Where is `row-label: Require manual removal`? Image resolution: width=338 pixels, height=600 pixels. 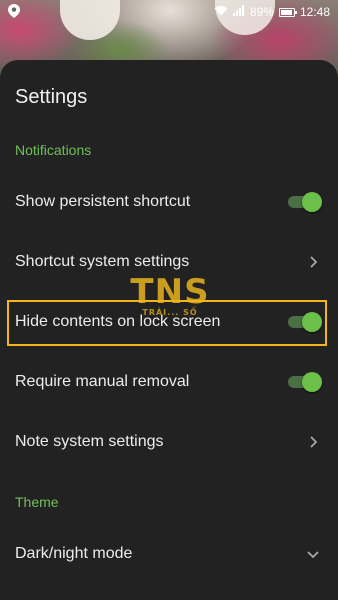
row-label: Require manual removal is located at coordinates (102, 381).